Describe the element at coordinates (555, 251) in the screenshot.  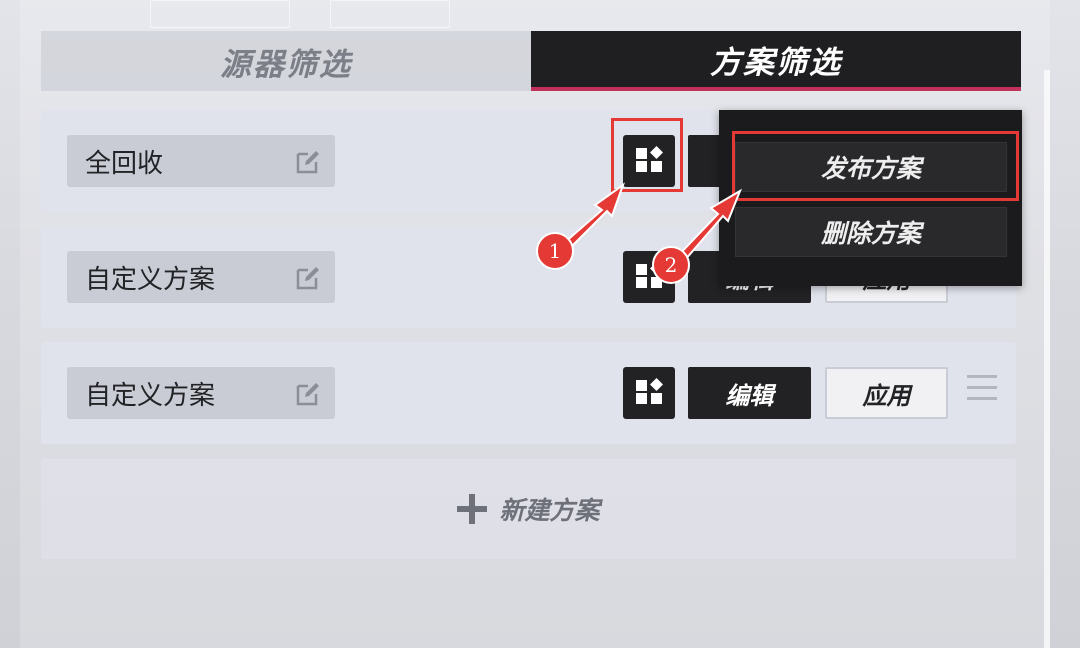
I see `step-badge-1: 1` at that location.